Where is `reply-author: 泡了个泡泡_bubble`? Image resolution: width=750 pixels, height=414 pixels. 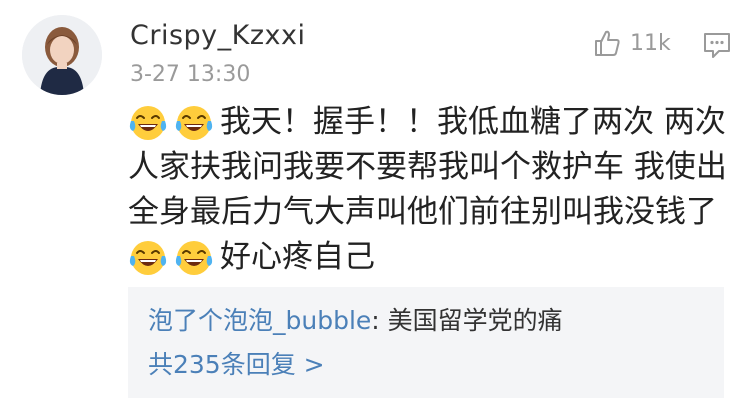 reply-author: 泡了个泡泡_bubble is located at coordinates (259, 320).